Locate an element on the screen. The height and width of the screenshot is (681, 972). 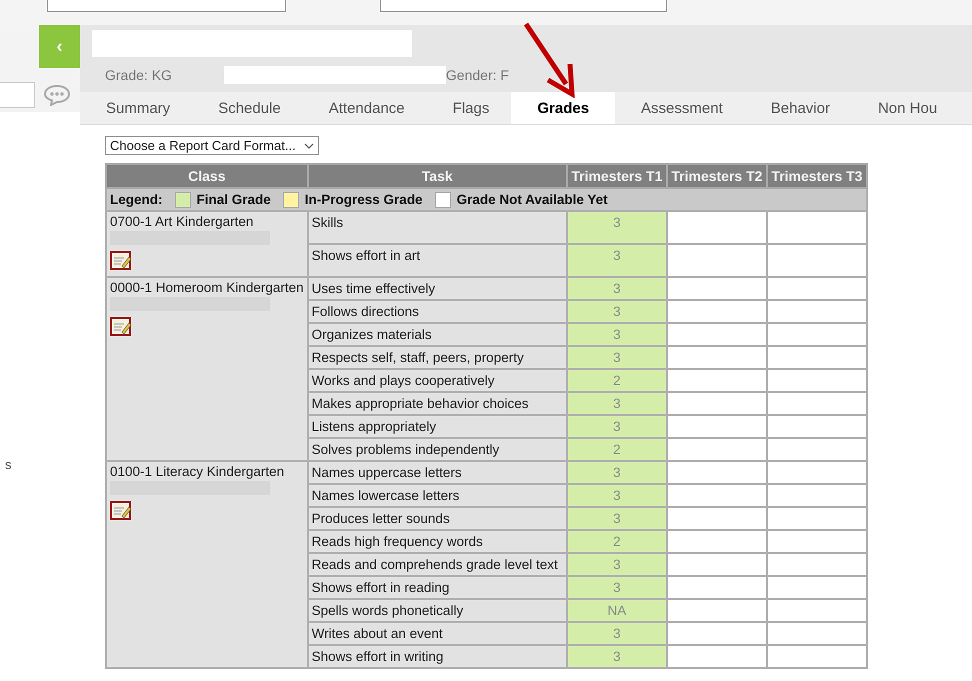
tab: Assessment is located at coordinates (680, 108).